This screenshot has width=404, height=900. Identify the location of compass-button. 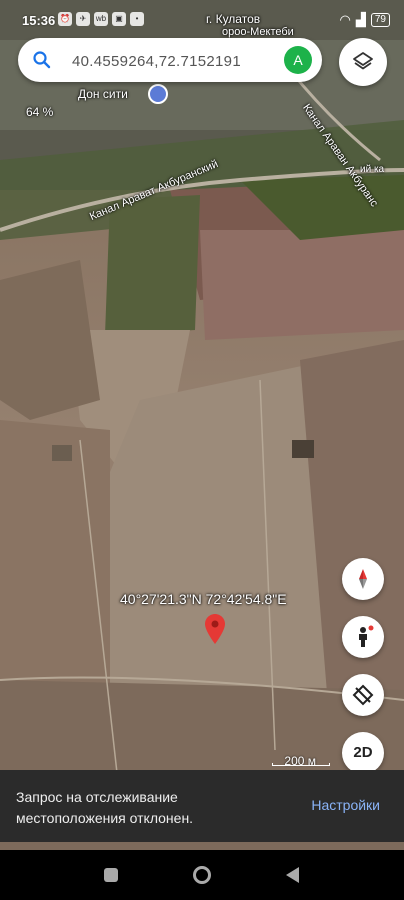
(363, 579).